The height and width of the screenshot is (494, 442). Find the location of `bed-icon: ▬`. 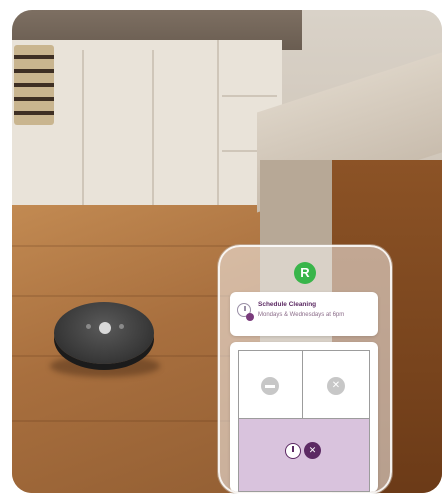

bed-icon: ▬ is located at coordinates (270, 386).